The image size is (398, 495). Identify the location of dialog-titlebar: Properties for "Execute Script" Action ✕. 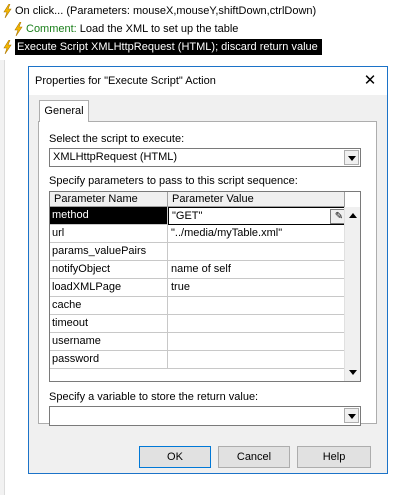
(208, 81).